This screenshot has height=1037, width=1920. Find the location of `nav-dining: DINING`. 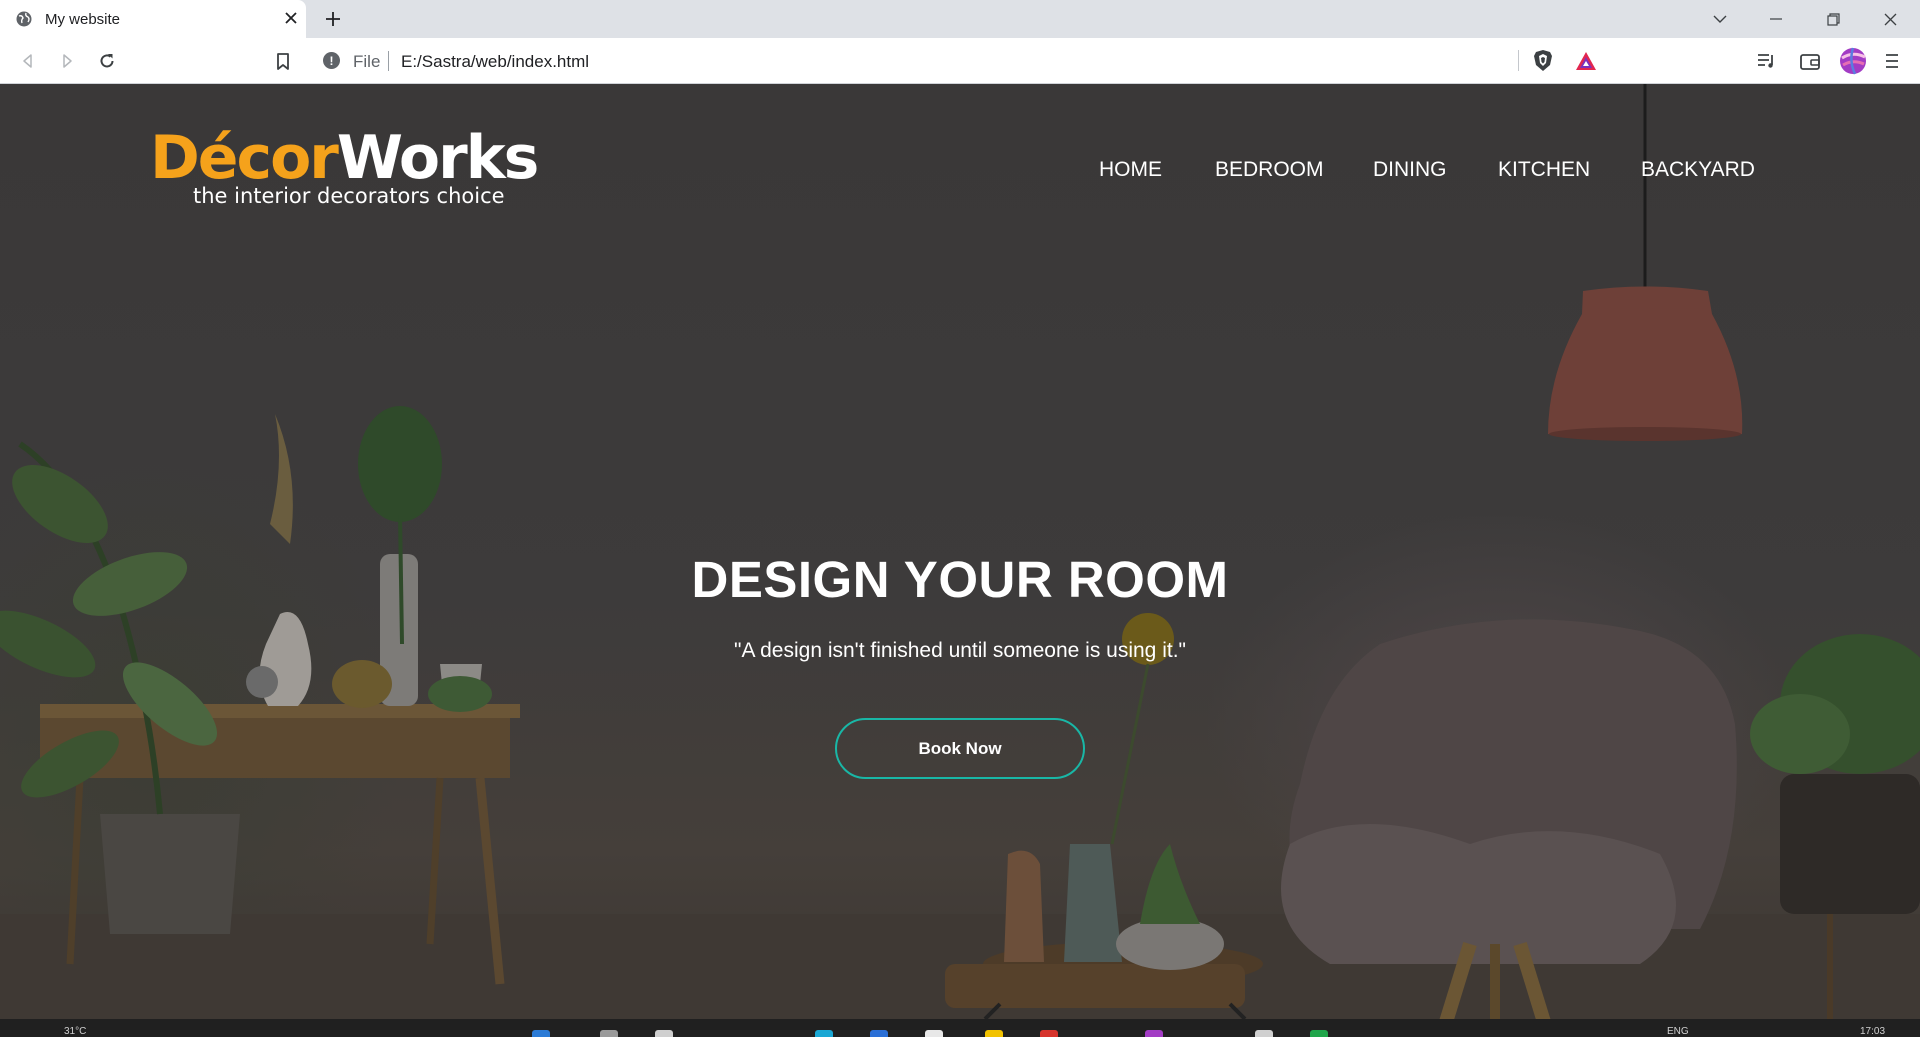

nav-dining: DINING is located at coordinates (1410, 170).